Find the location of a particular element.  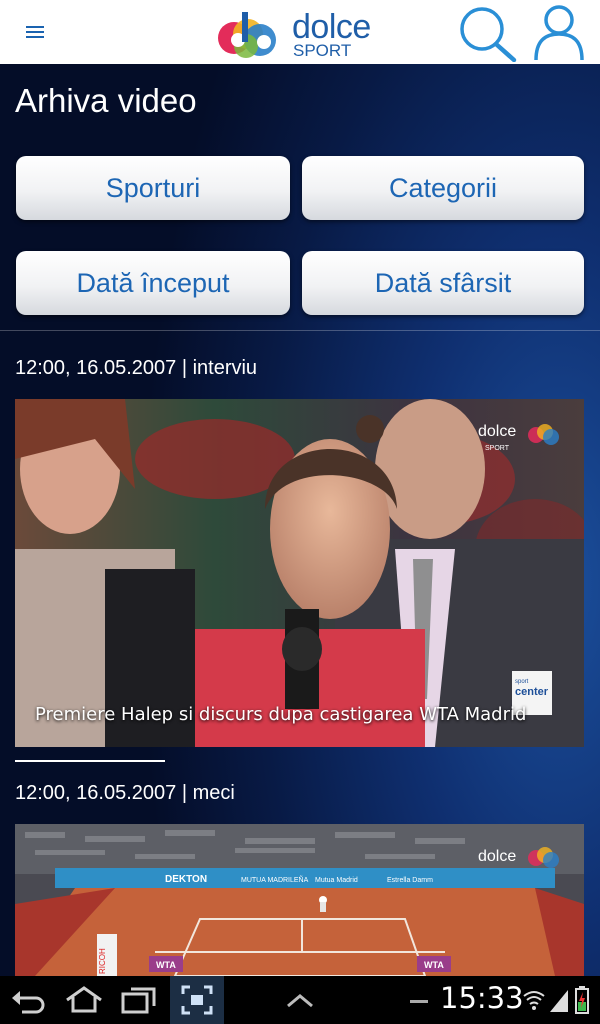

start-date-button: Dată început is located at coordinates (153, 283).